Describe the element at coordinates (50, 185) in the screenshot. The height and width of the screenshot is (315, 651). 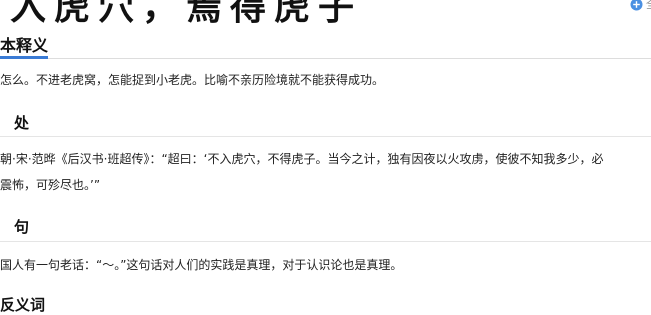
I see `source-text-line2: 震怖，可殄尽也。’”` at that location.